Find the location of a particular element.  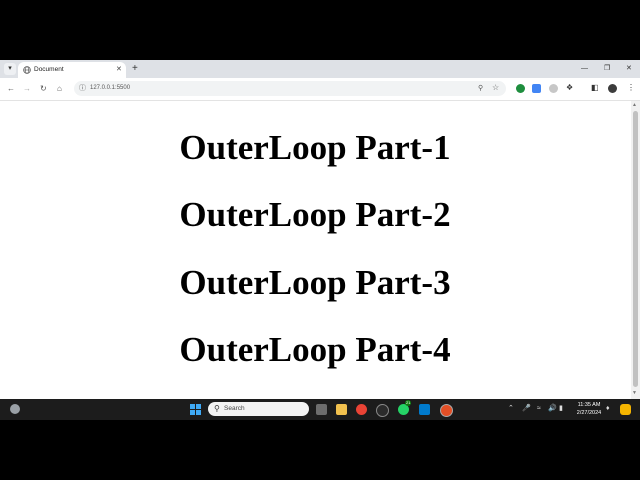

site-info-icon: ⓘ is located at coordinates (82, 88).